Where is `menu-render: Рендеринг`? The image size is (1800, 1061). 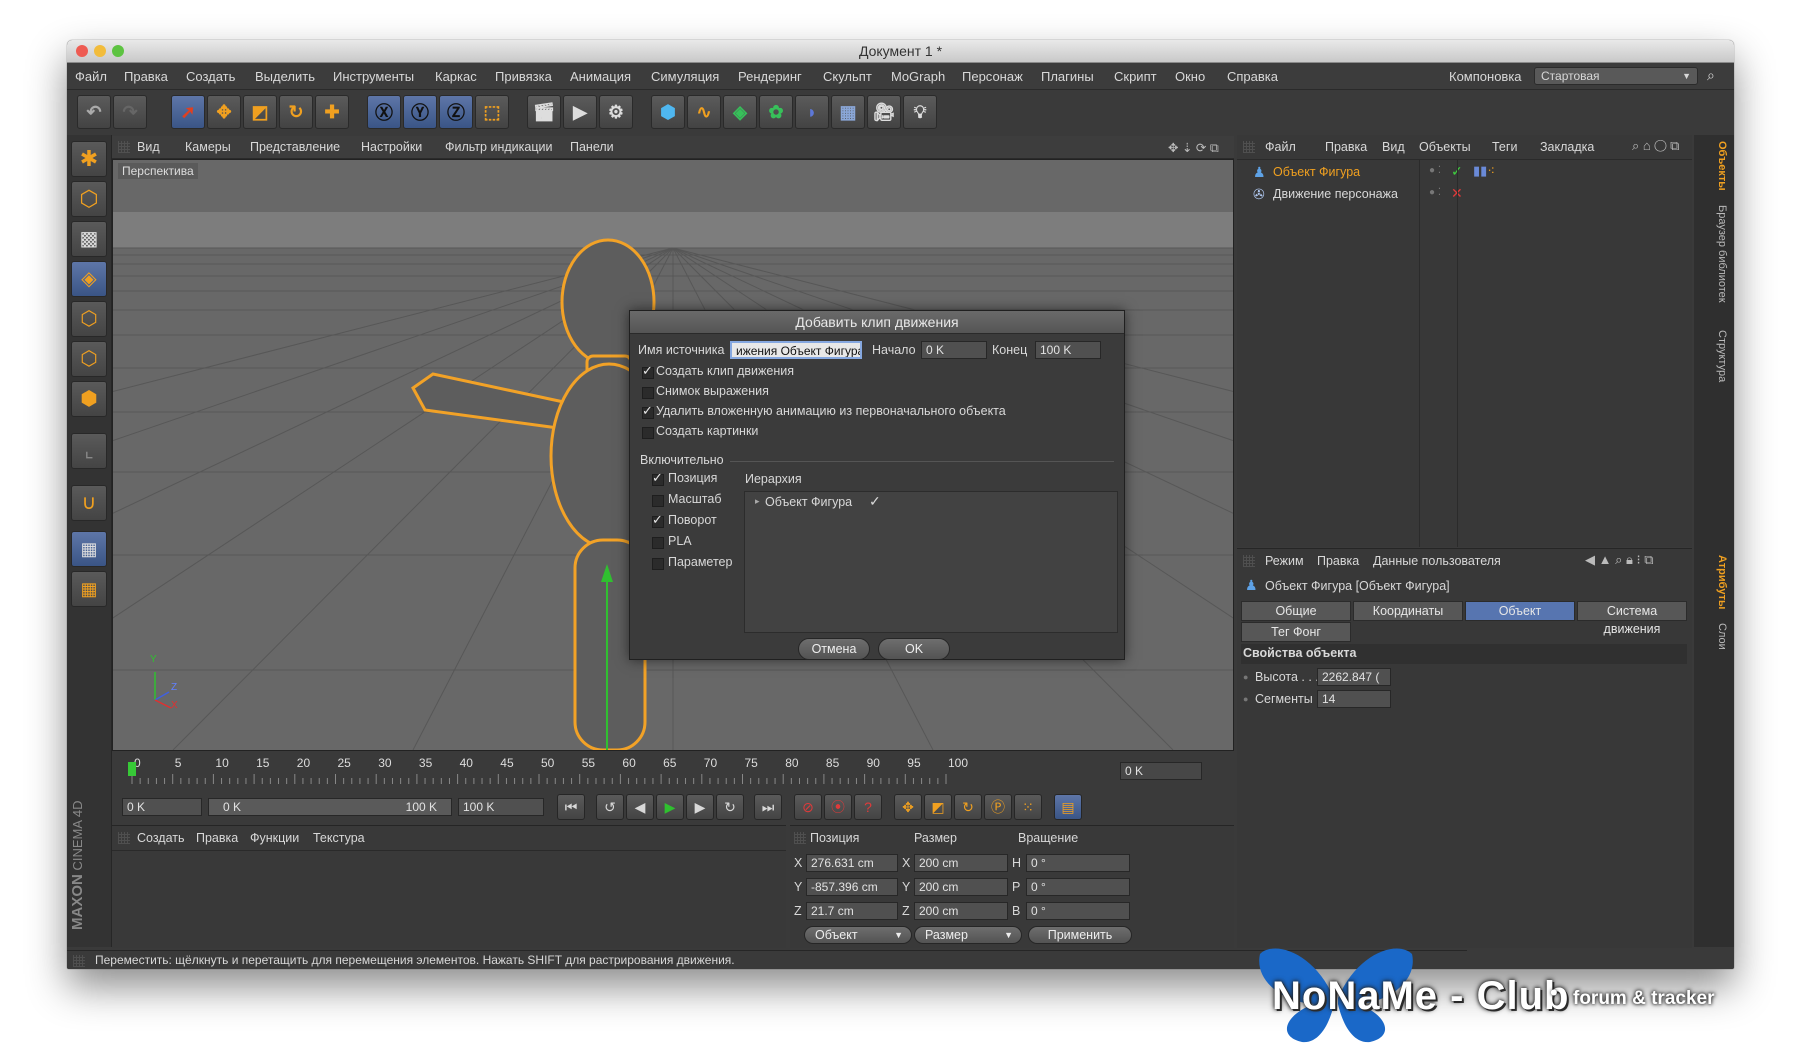
menu-render: Рендеринг is located at coordinates (770, 76).